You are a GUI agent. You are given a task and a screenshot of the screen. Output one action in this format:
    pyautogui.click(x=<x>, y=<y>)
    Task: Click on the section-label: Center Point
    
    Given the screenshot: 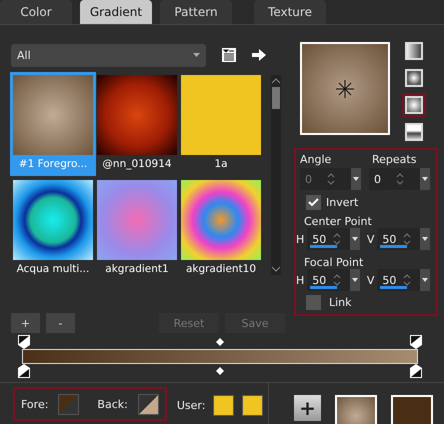 What is the action you would take?
    pyautogui.click(x=338, y=221)
    